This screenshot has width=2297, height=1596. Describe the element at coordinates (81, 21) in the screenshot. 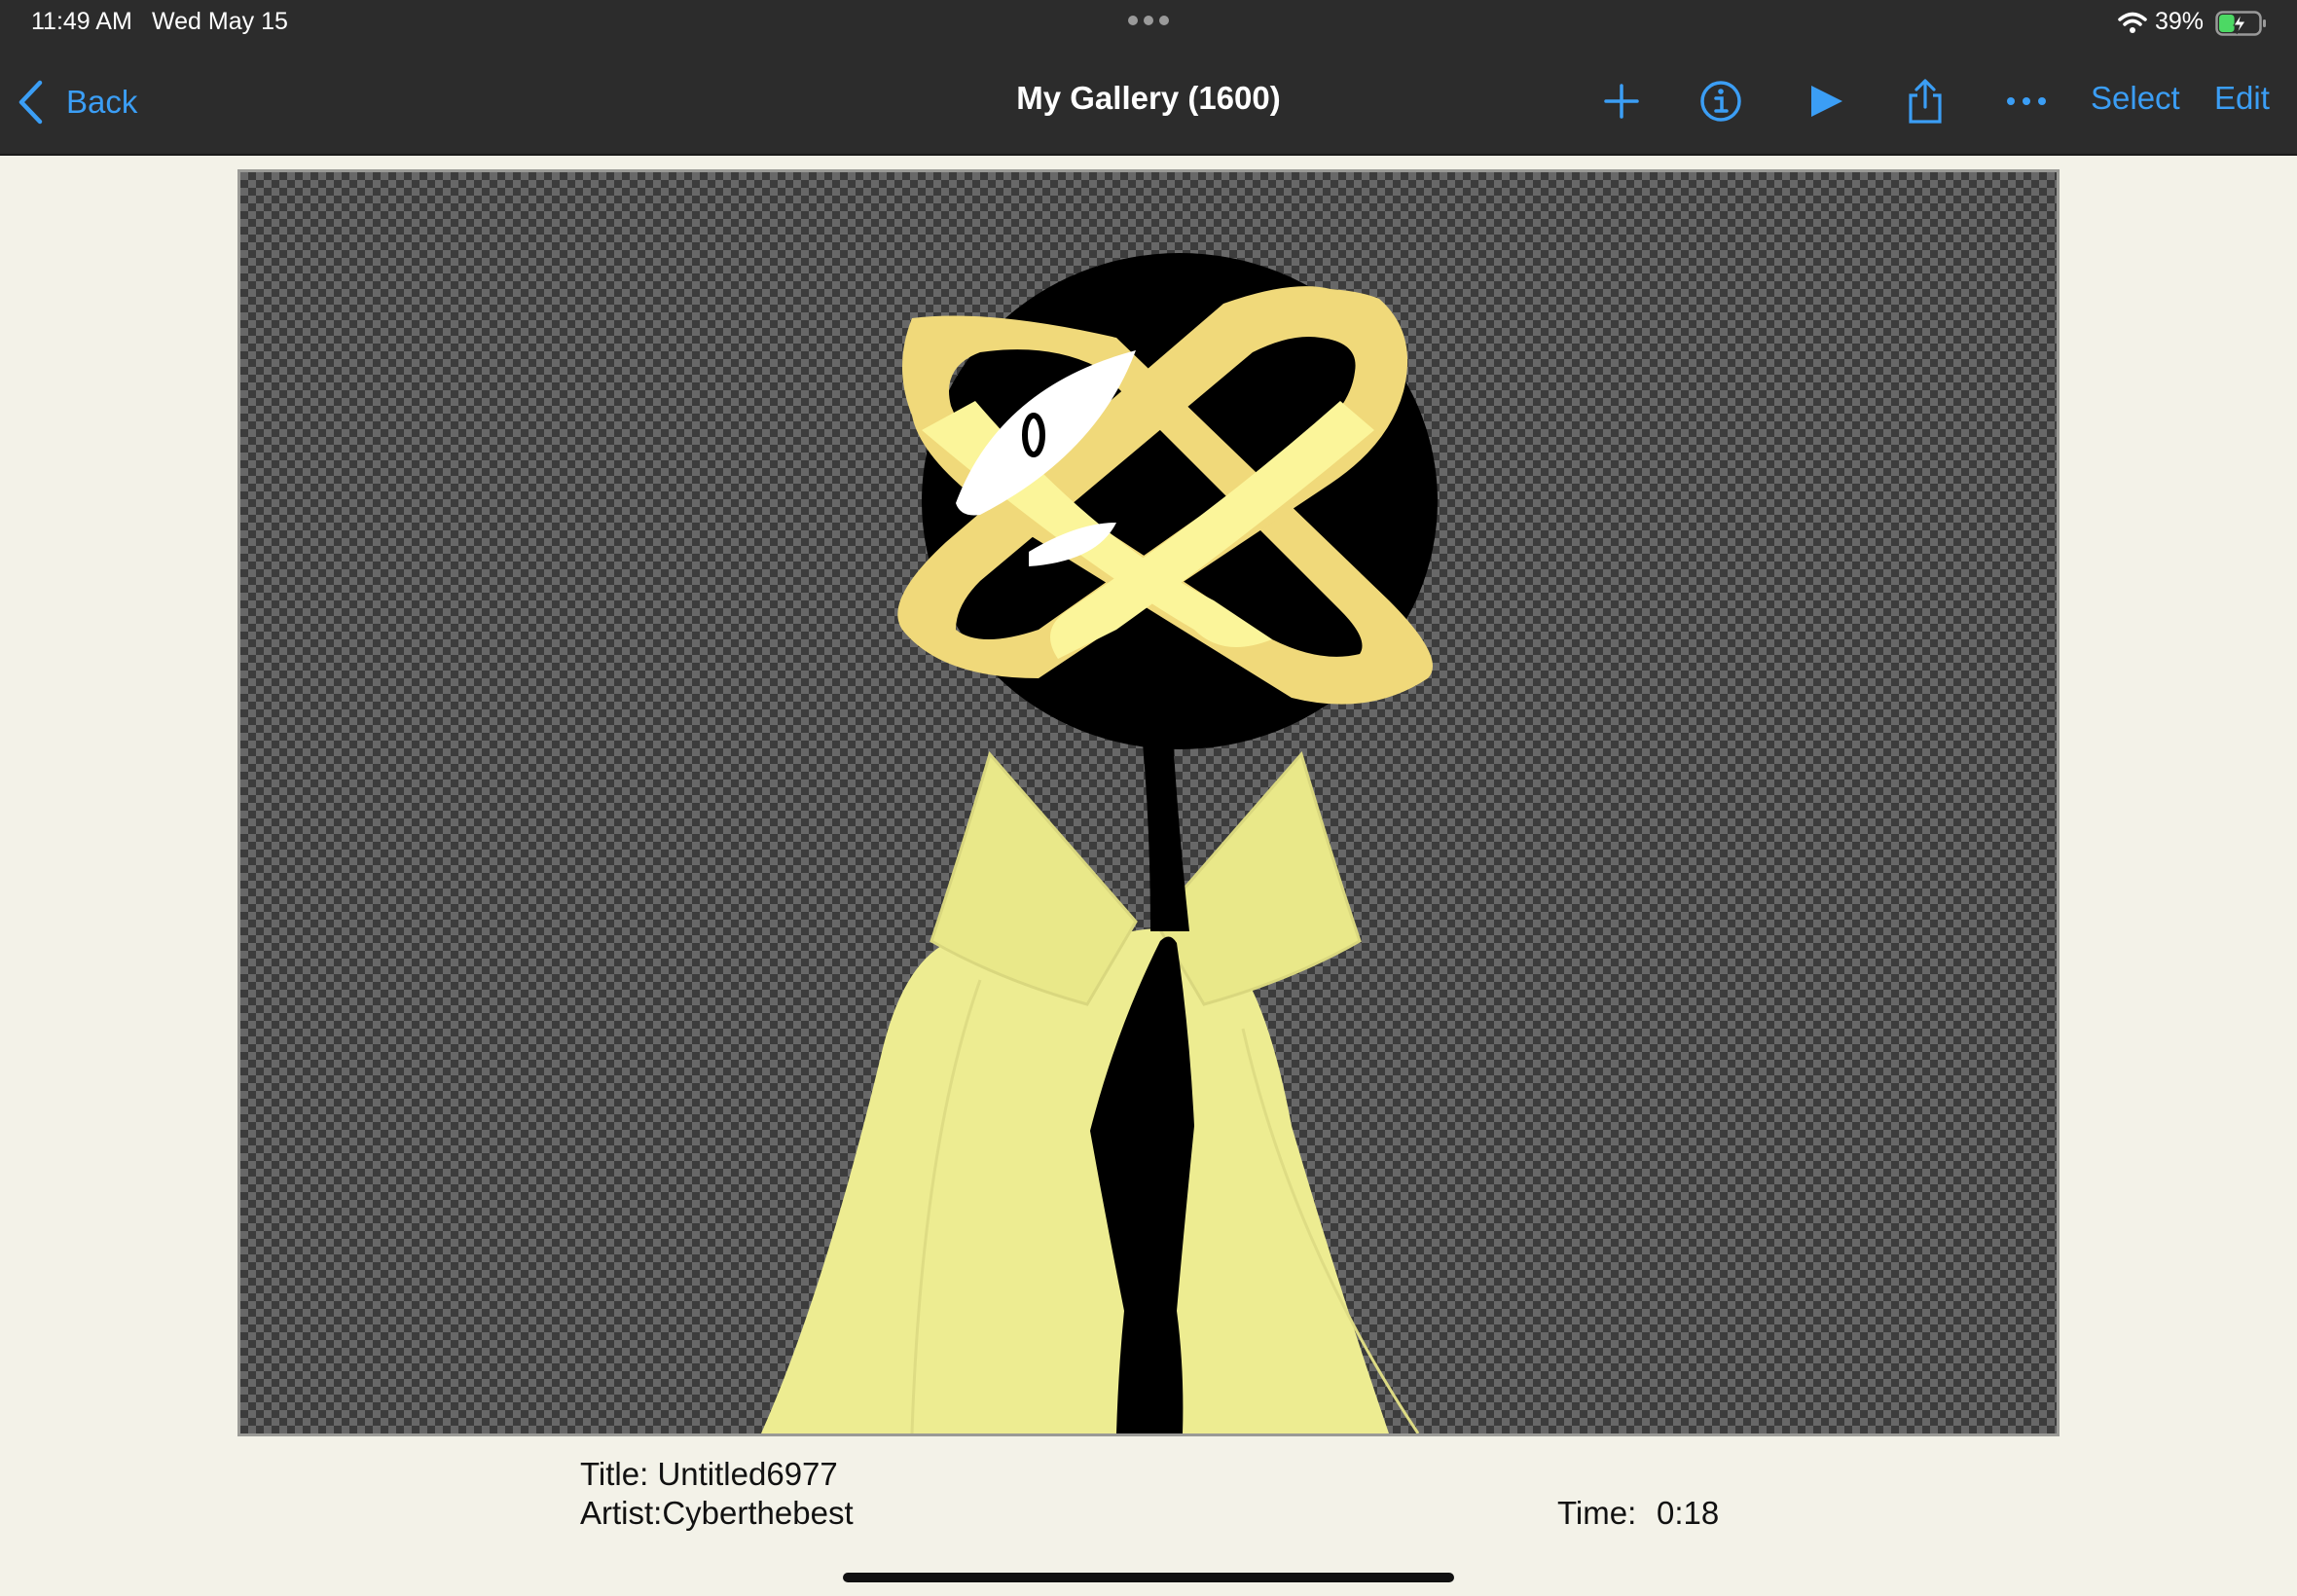

I see `status-time: 11:49 AM` at that location.